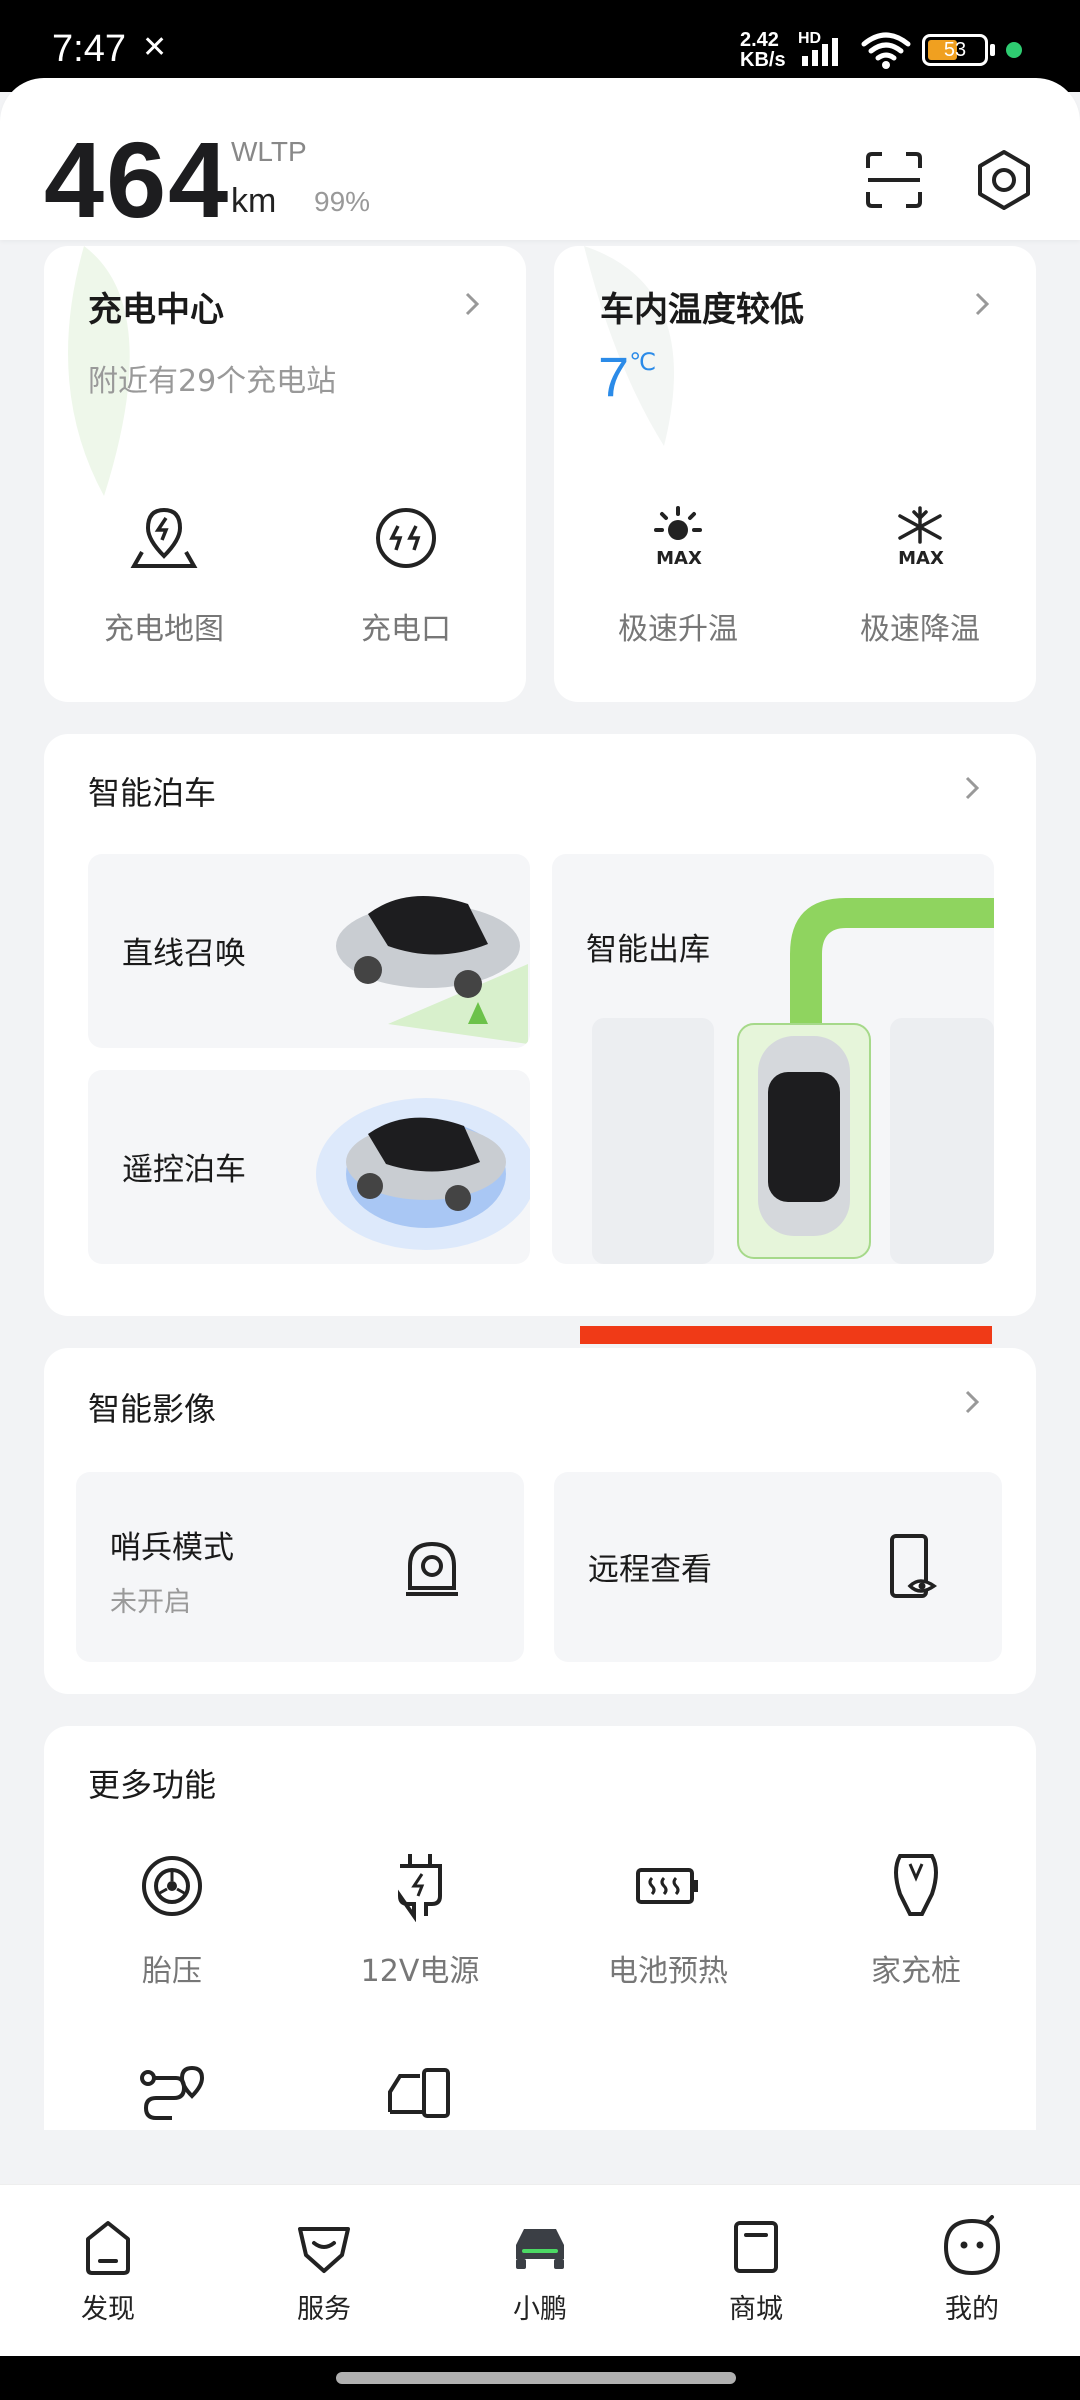 The image size is (1080, 2400). I want to click on sentry-mode-tile: 哨兵模式 未开启, so click(300, 1567).